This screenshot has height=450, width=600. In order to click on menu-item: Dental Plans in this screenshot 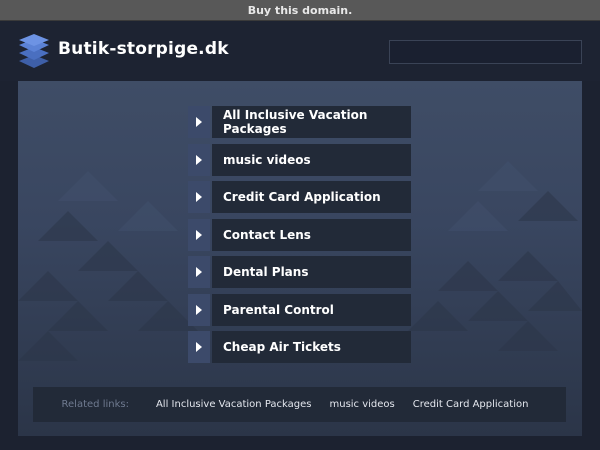, I will do `click(299, 272)`.